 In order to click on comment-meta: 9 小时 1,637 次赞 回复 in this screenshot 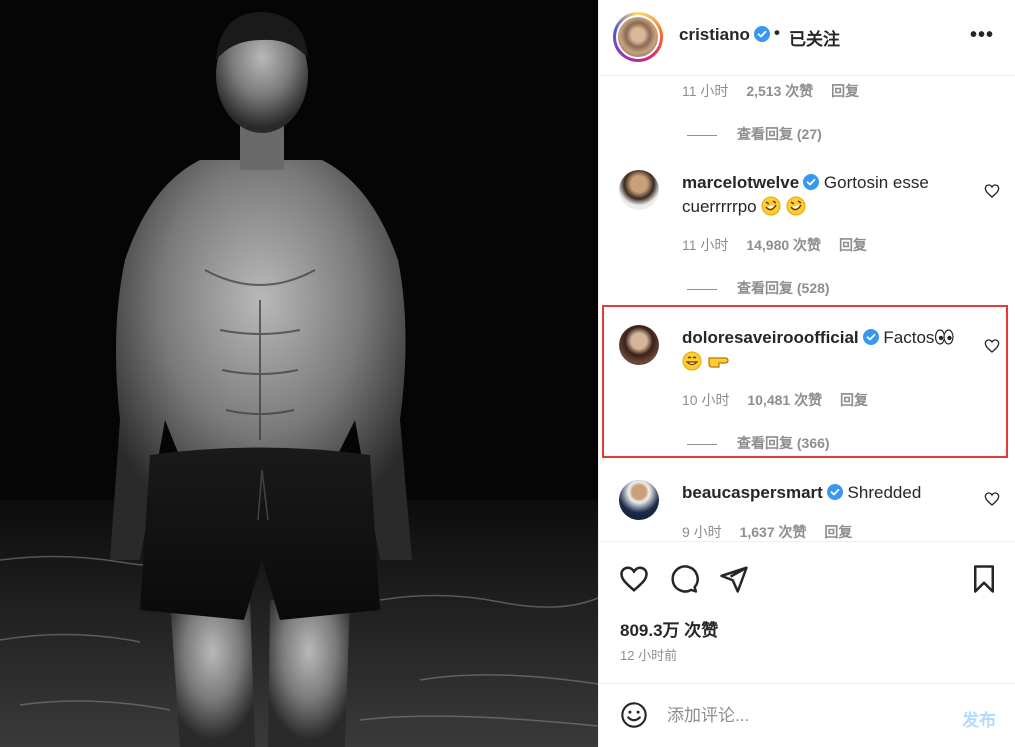, I will do `click(774, 531)`.